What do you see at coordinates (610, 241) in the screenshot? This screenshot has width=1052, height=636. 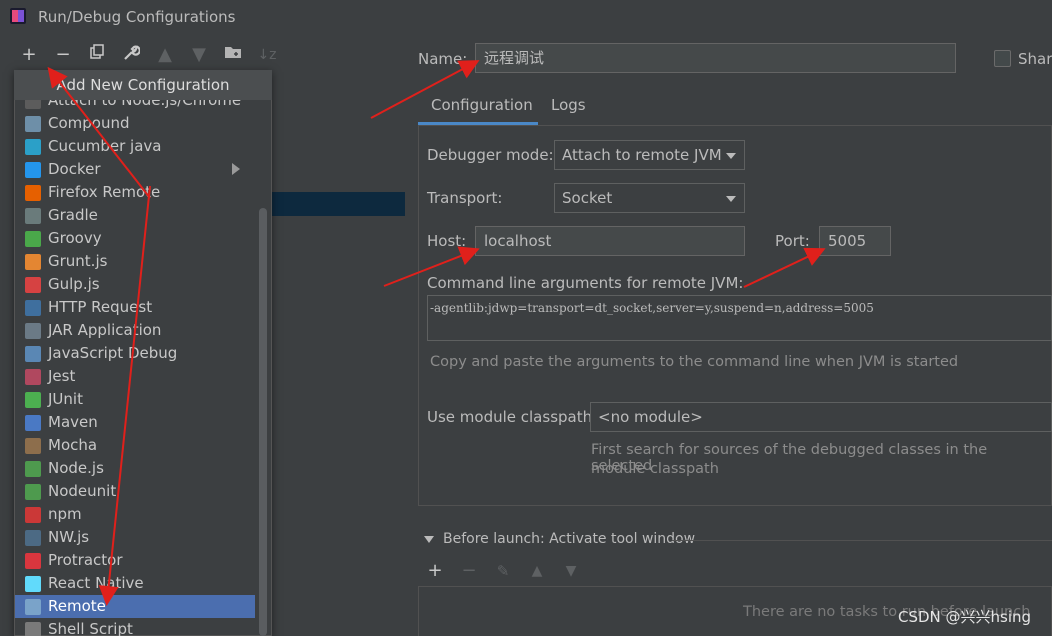 I see `host-input: localhost` at bounding box center [610, 241].